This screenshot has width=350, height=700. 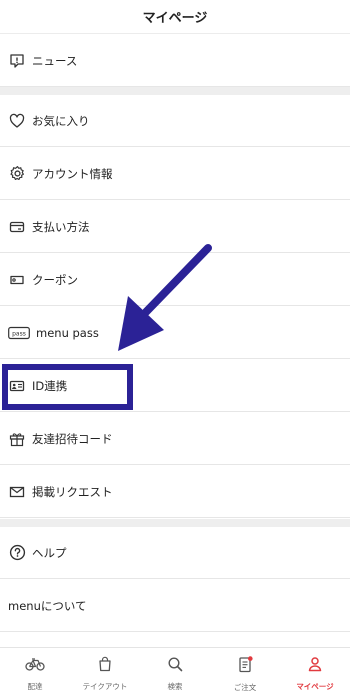 What do you see at coordinates (47, 605) in the screenshot?
I see `menu-item-label: menuについて` at bounding box center [47, 605].